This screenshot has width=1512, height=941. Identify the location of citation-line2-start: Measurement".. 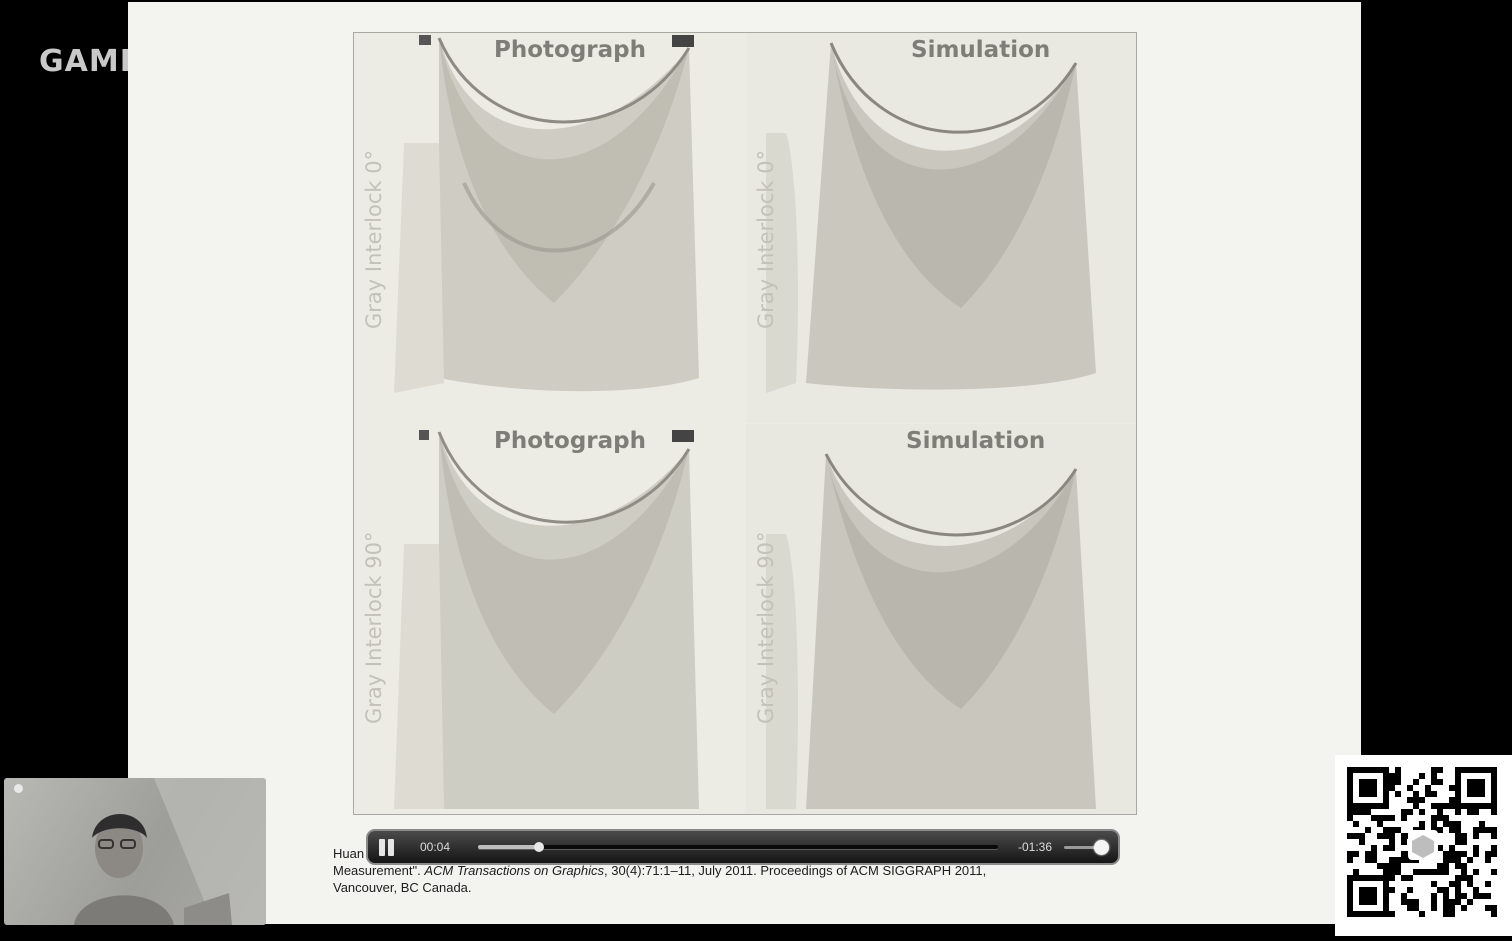
(379, 870).